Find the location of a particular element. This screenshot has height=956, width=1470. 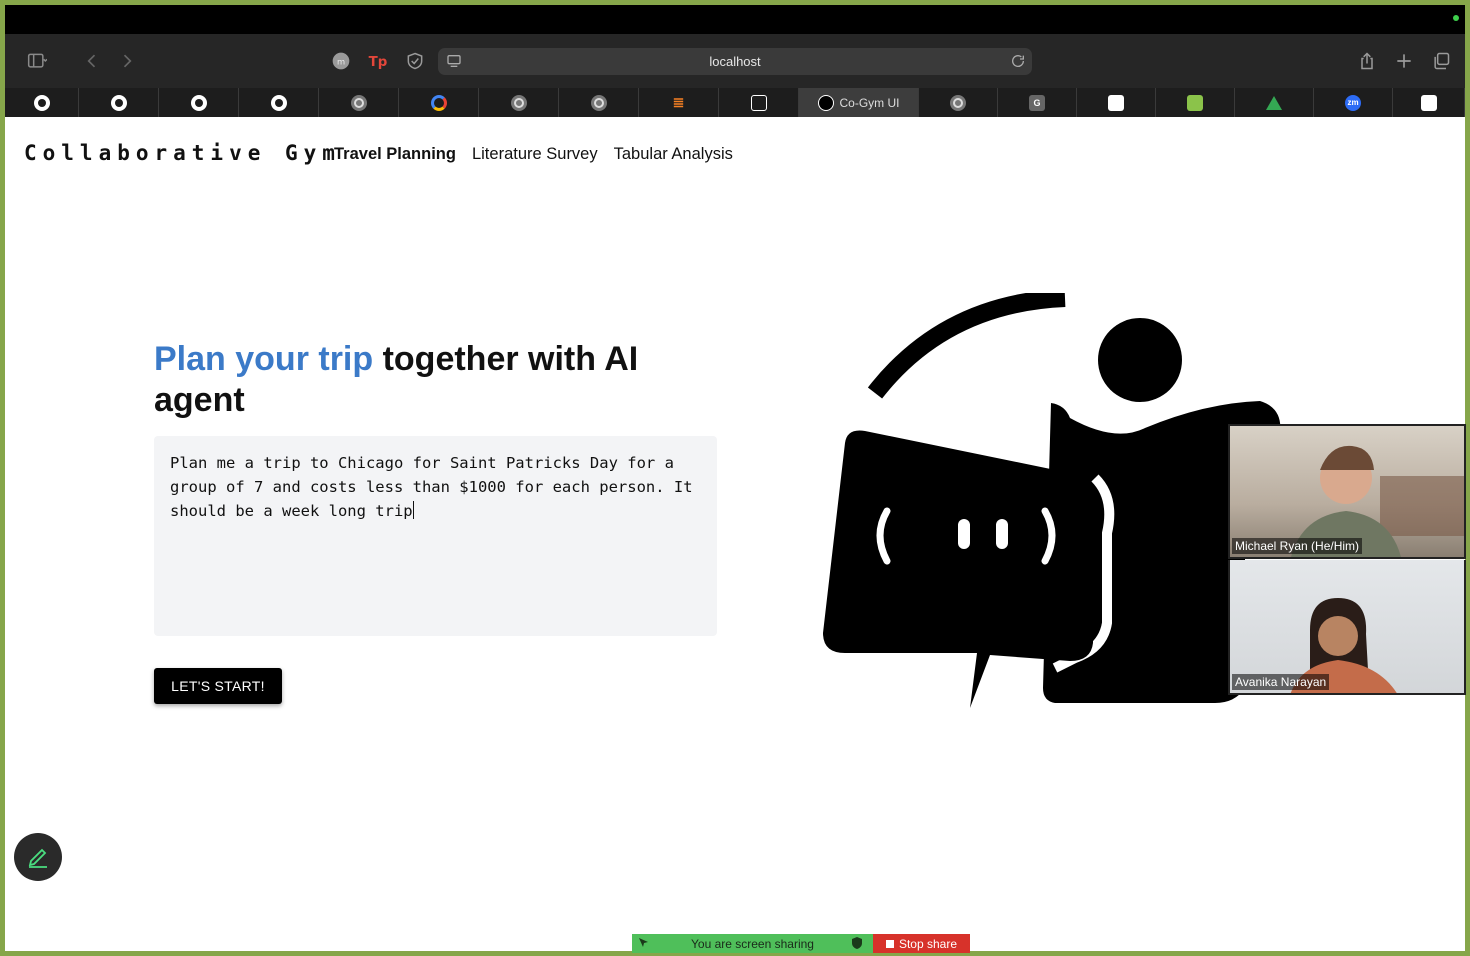

browser-tab: G is located at coordinates (1037, 102).